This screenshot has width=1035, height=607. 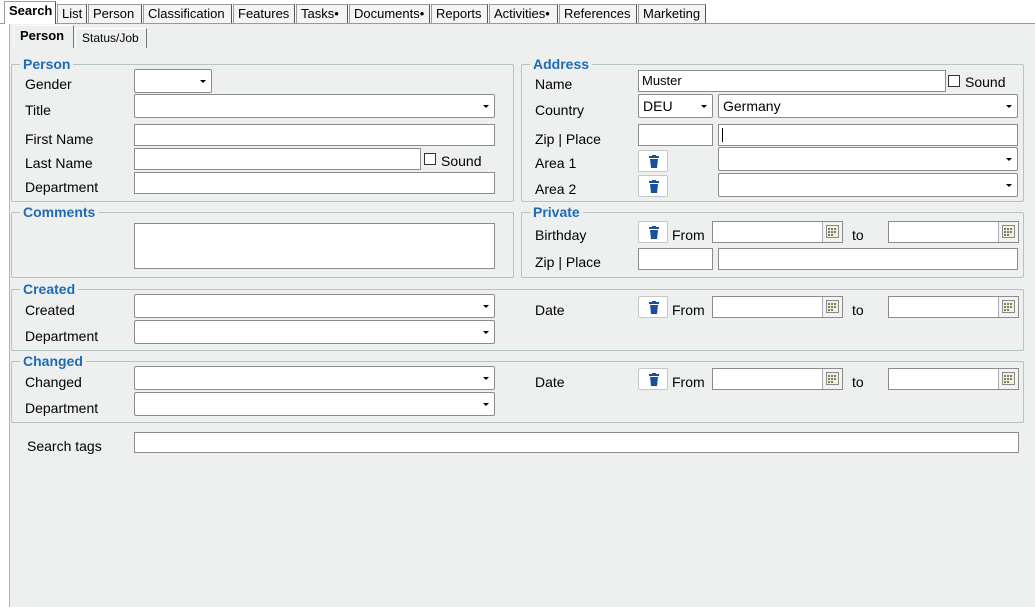 What do you see at coordinates (314, 378) in the screenshot?
I see `changed-by-select` at bounding box center [314, 378].